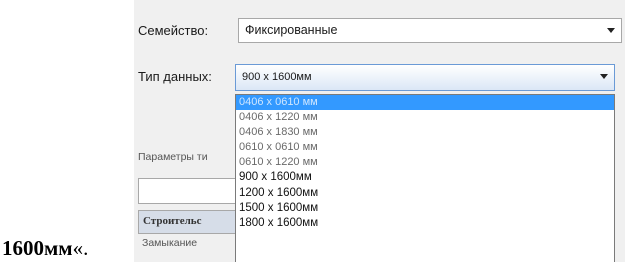 This screenshot has width=625, height=262. I want to click on dropdown-option: 0610 x 0610 мм, so click(425, 147).